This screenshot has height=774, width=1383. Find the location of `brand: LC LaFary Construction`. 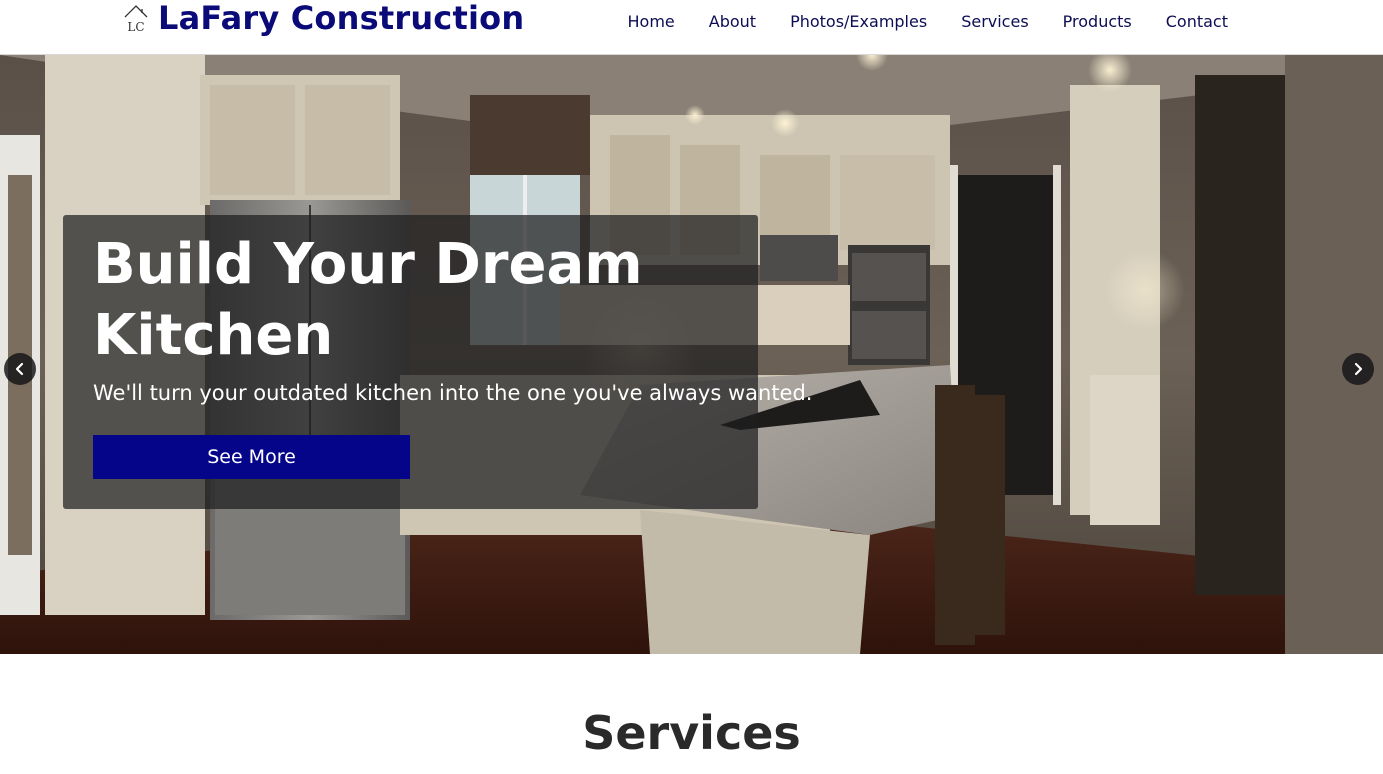

brand: LC LaFary Construction is located at coordinates (323, 20).